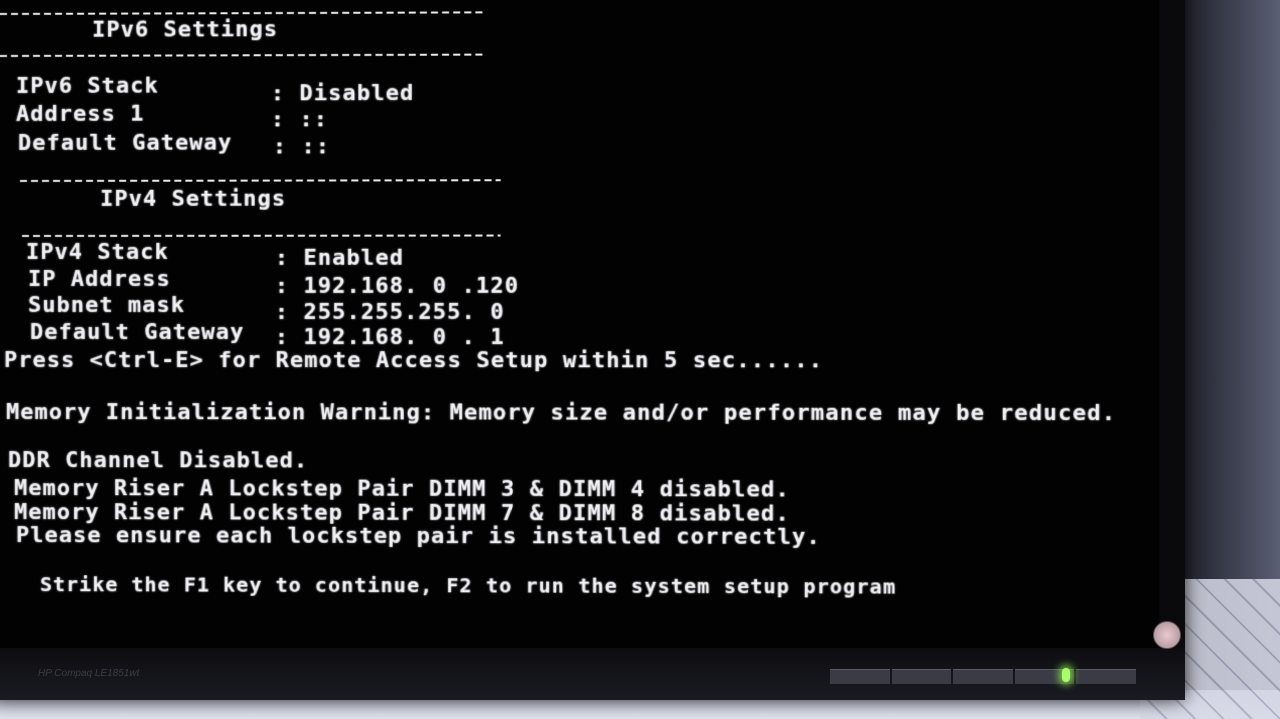 This screenshot has width=1280, height=719. Describe the element at coordinates (397, 286) in the screenshot. I see `ip-address-value: : 192.168. 0 .120` at that location.